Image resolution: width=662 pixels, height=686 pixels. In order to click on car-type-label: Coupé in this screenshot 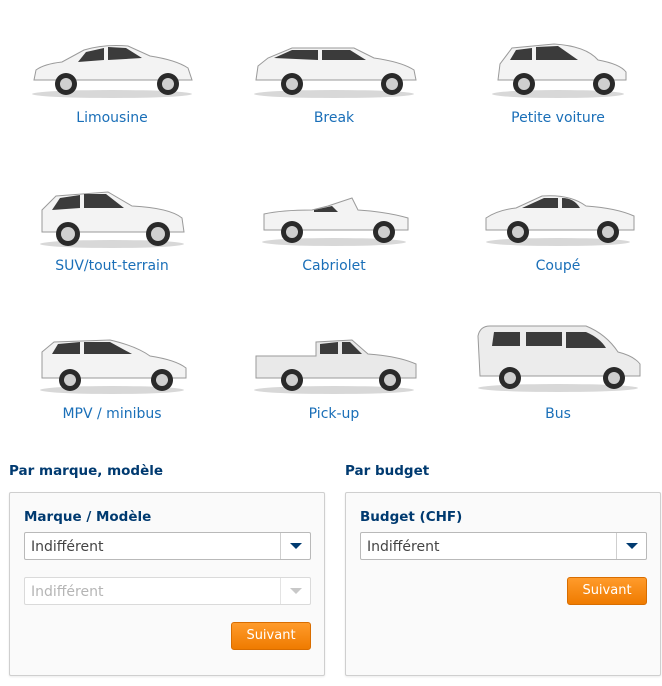, I will do `click(558, 266)`.